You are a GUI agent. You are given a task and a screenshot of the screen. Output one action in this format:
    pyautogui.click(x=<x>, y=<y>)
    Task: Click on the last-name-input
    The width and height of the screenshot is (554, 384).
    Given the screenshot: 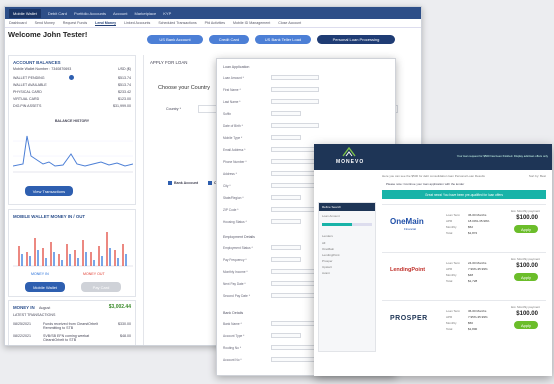 What is the action you would take?
    pyautogui.click(x=295, y=101)
    